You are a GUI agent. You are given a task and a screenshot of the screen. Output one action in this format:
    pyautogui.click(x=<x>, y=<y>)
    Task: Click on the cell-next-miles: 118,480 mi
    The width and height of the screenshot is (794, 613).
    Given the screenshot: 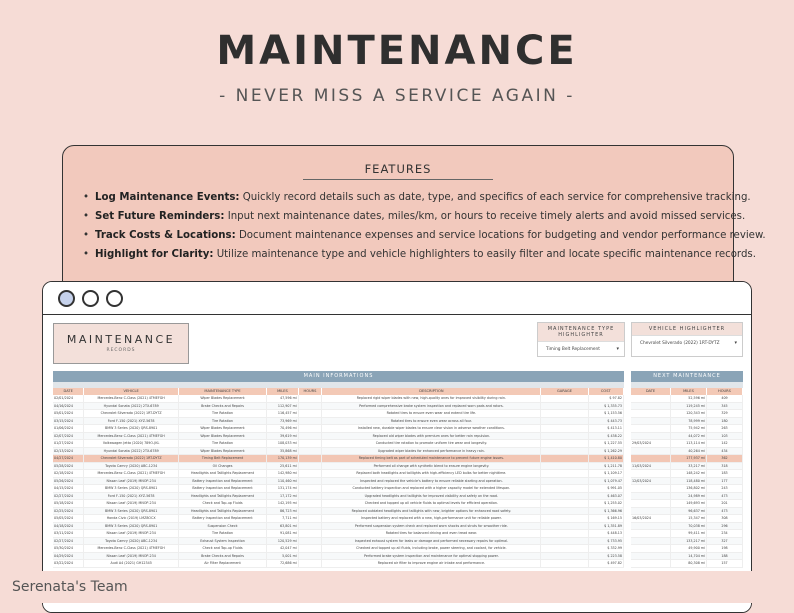 What is the action you would take?
    pyautogui.click(x=689, y=480)
    